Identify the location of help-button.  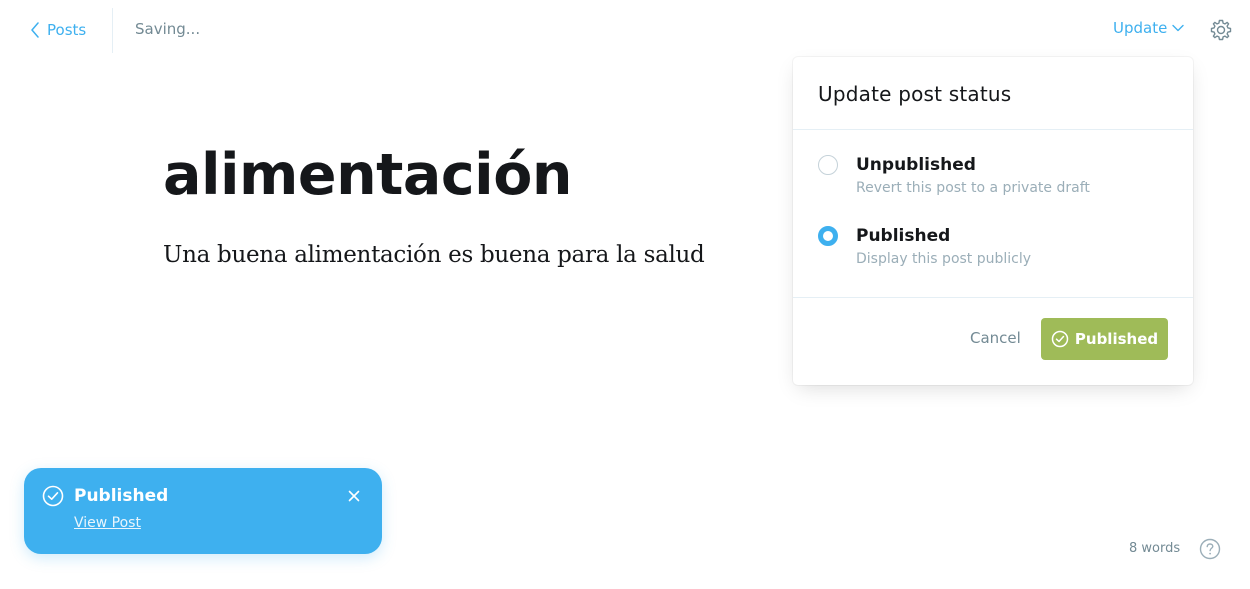
(1210, 549).